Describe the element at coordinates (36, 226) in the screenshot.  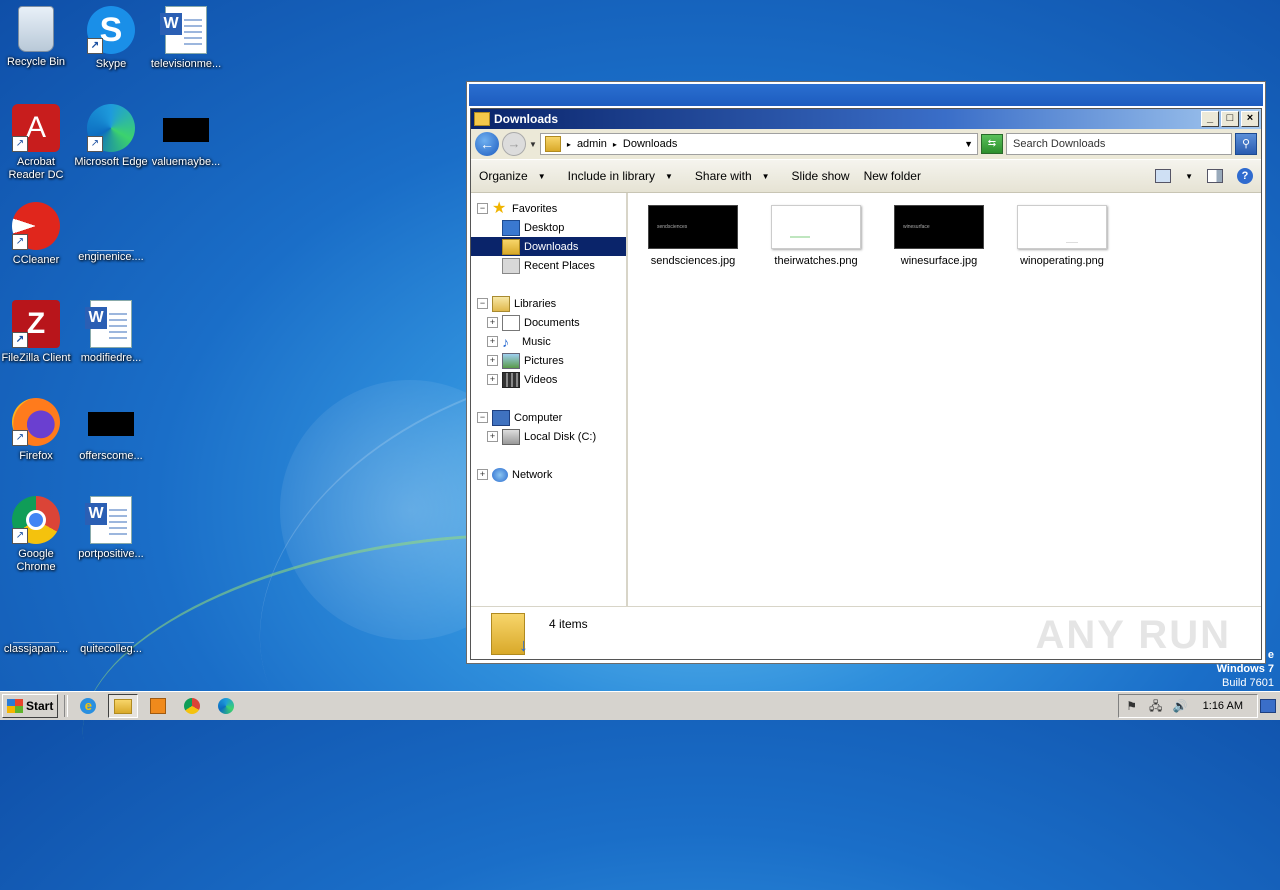
I see `ccleaner-icon: ↗` at that location.